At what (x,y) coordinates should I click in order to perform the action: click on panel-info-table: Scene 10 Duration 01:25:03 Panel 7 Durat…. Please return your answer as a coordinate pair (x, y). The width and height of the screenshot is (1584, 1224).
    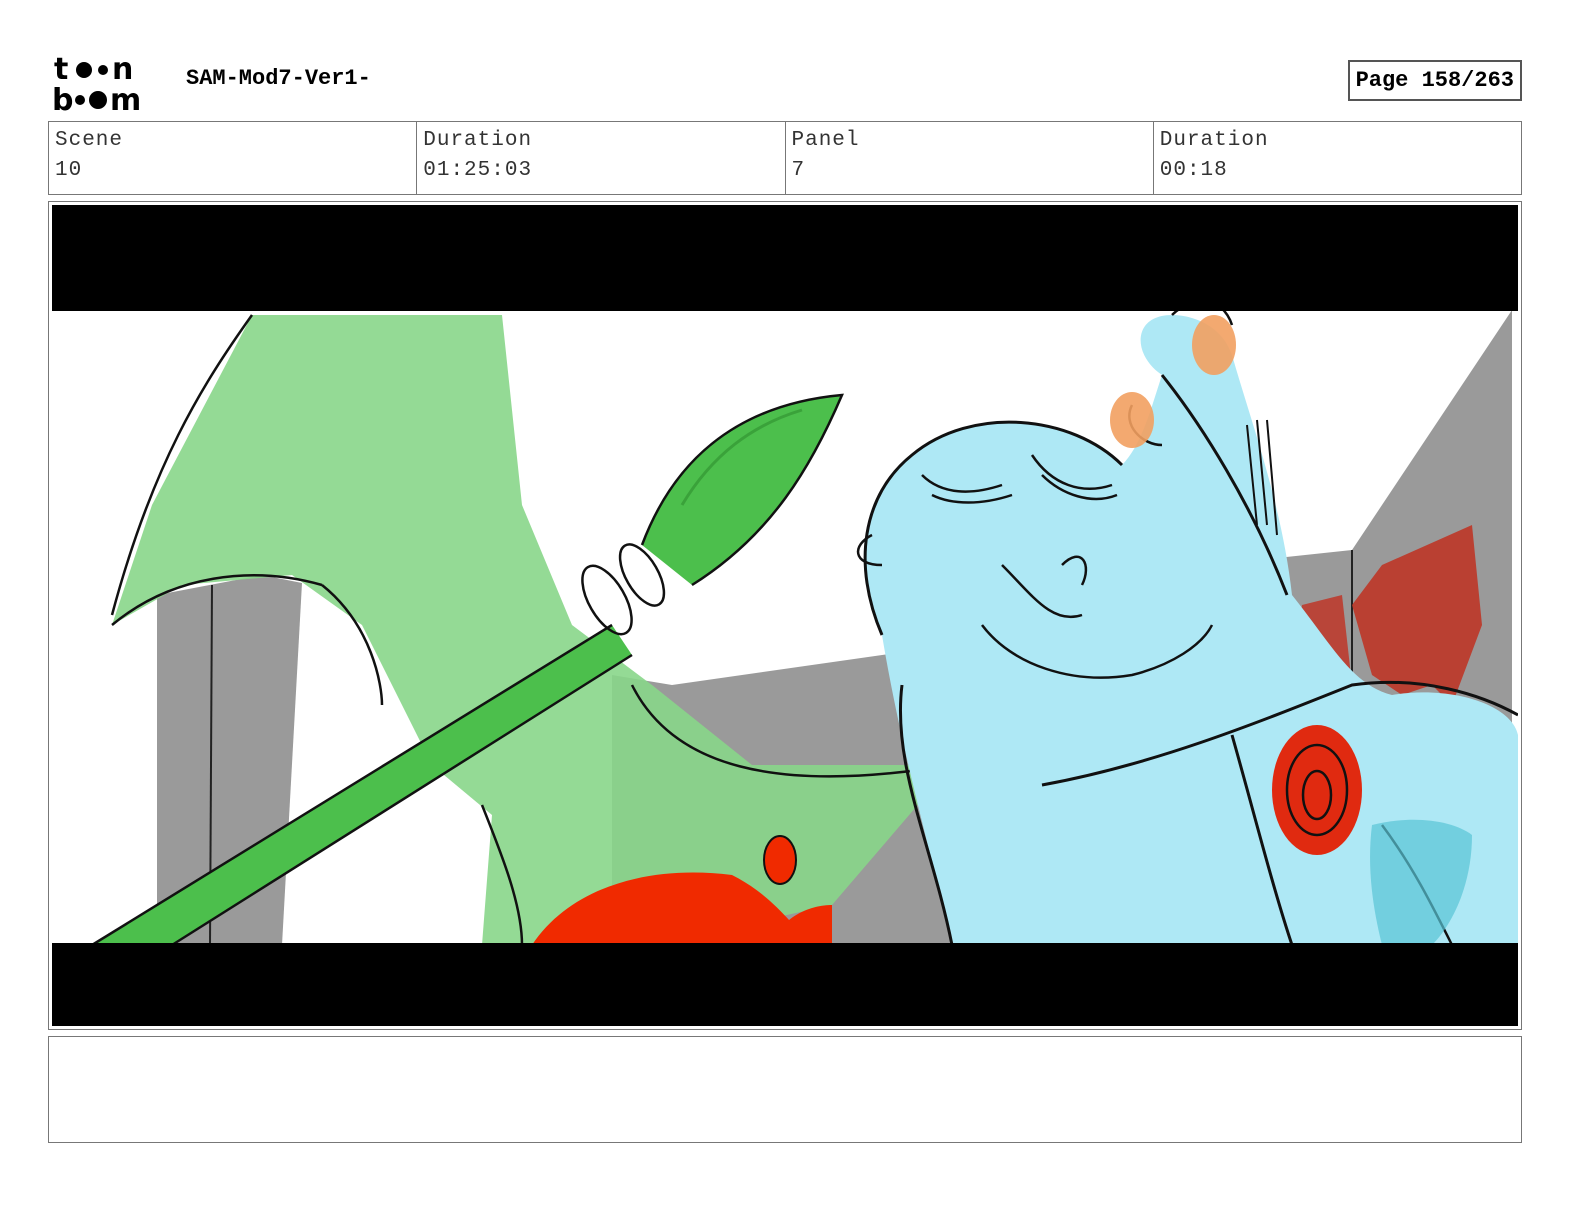
    Looking at the image, I should click on (785, 158).